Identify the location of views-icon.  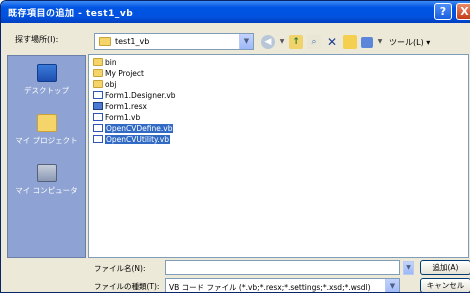
(367, 42).